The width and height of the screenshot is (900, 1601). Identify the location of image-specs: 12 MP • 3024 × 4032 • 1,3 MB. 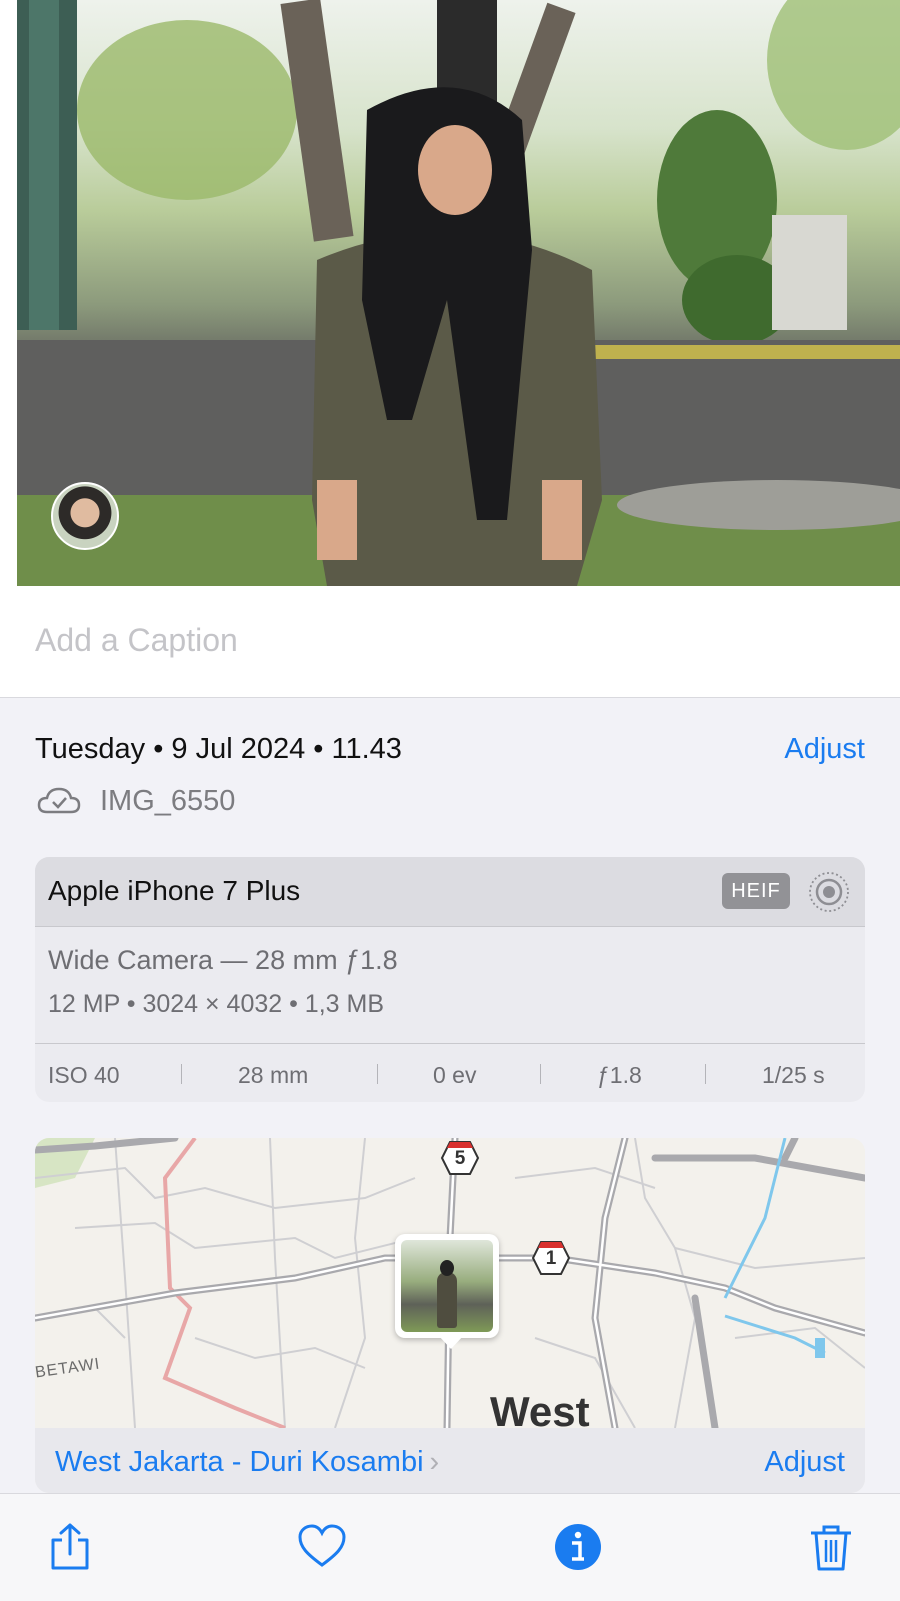
(216, 1004).